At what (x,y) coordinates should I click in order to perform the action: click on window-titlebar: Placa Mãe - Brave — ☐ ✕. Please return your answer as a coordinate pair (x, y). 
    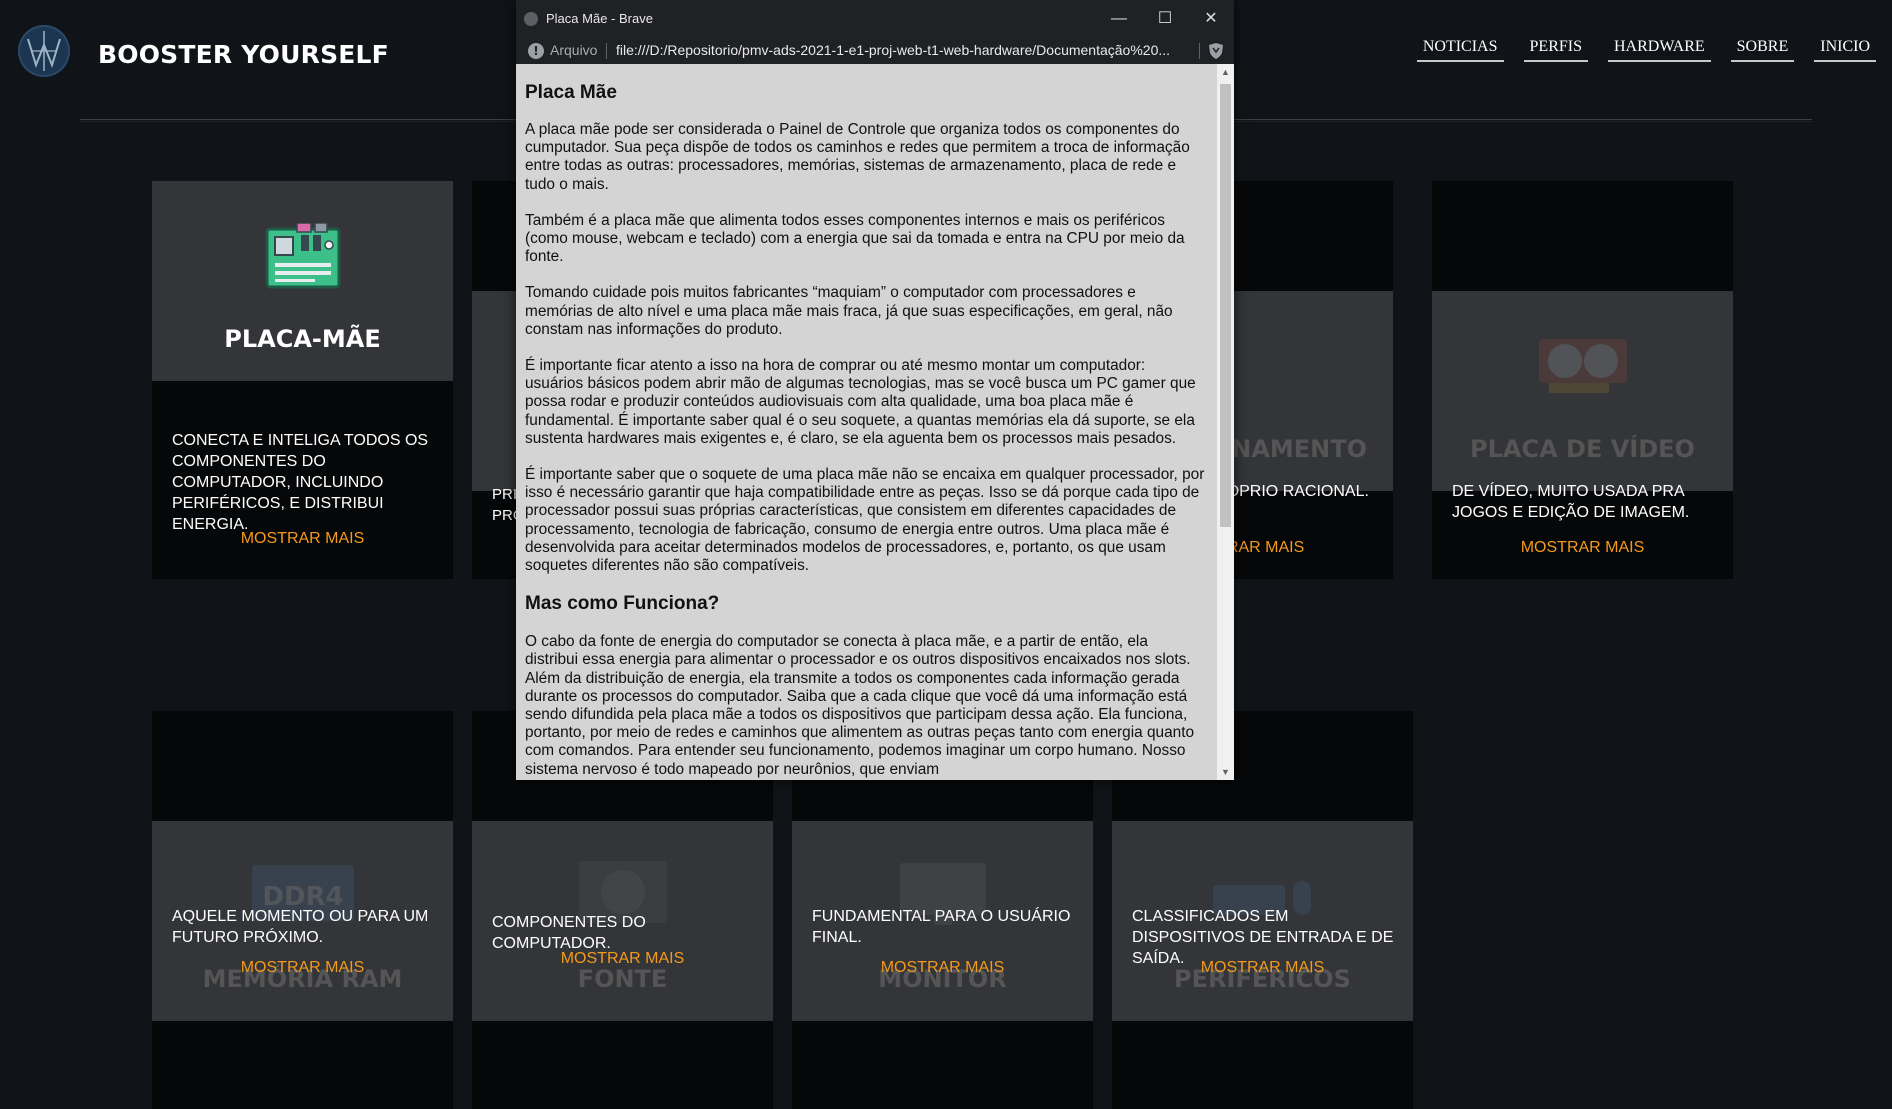
    Looking at the image, I should click on (875, 19).